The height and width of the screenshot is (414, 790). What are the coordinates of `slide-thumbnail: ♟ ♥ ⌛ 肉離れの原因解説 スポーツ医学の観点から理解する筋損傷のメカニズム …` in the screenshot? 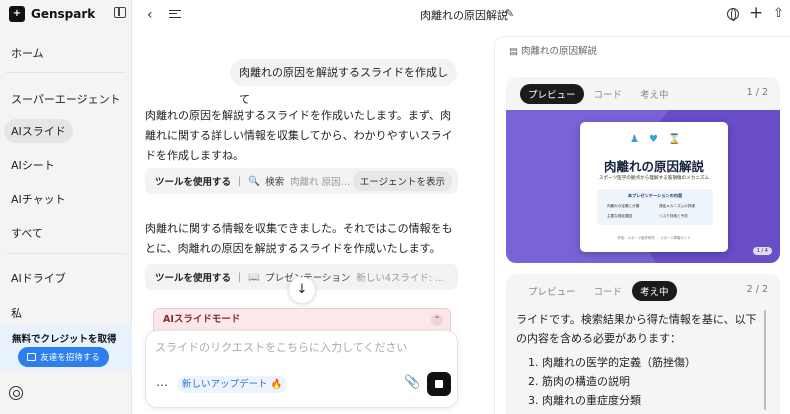 It's located at (654, 187).